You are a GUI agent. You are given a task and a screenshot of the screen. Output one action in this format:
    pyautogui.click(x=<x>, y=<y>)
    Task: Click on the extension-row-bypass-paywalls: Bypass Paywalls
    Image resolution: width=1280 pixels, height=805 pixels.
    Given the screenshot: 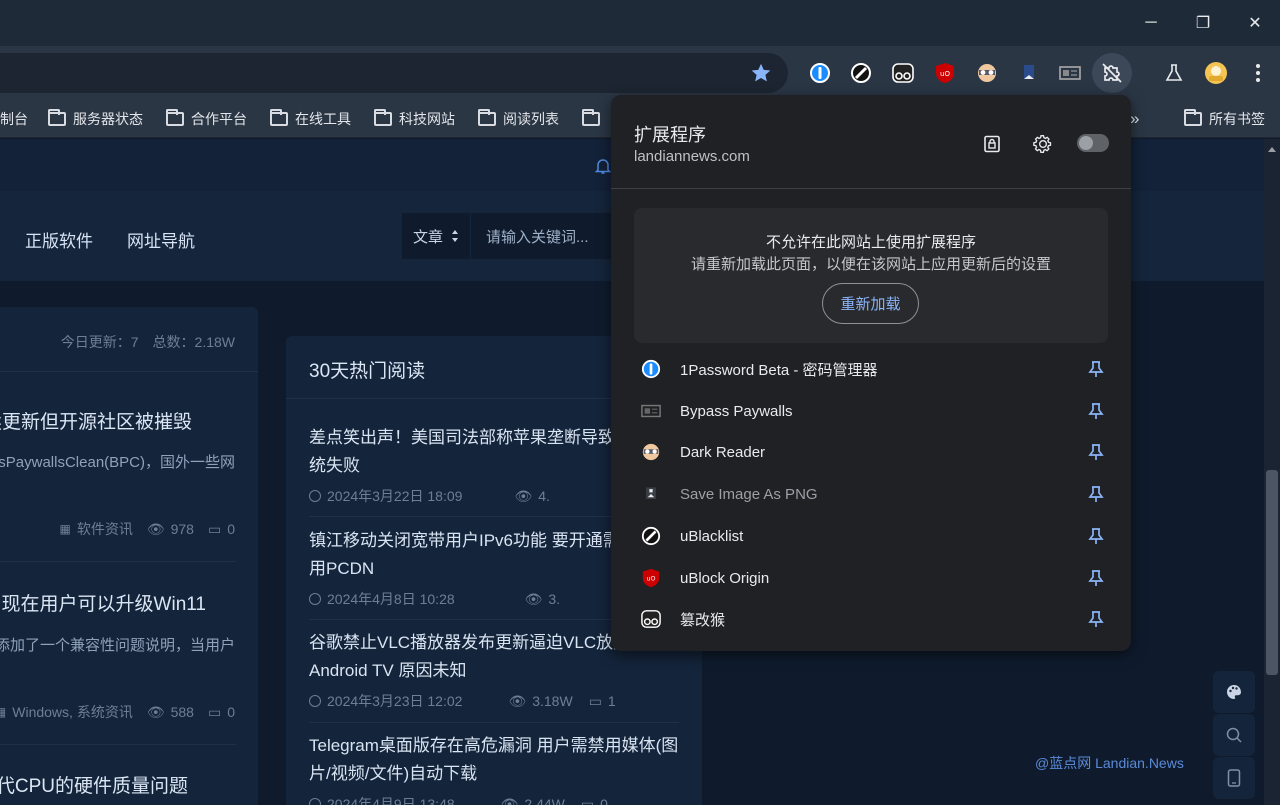 What is the action you would take?
    pyautogui.click(x=871, y=411)
    